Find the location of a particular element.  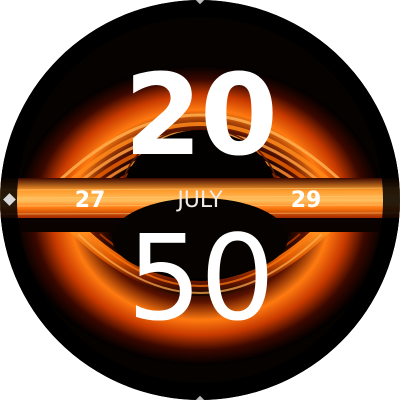

next-date: 29 is located at coordinates (306, 200).